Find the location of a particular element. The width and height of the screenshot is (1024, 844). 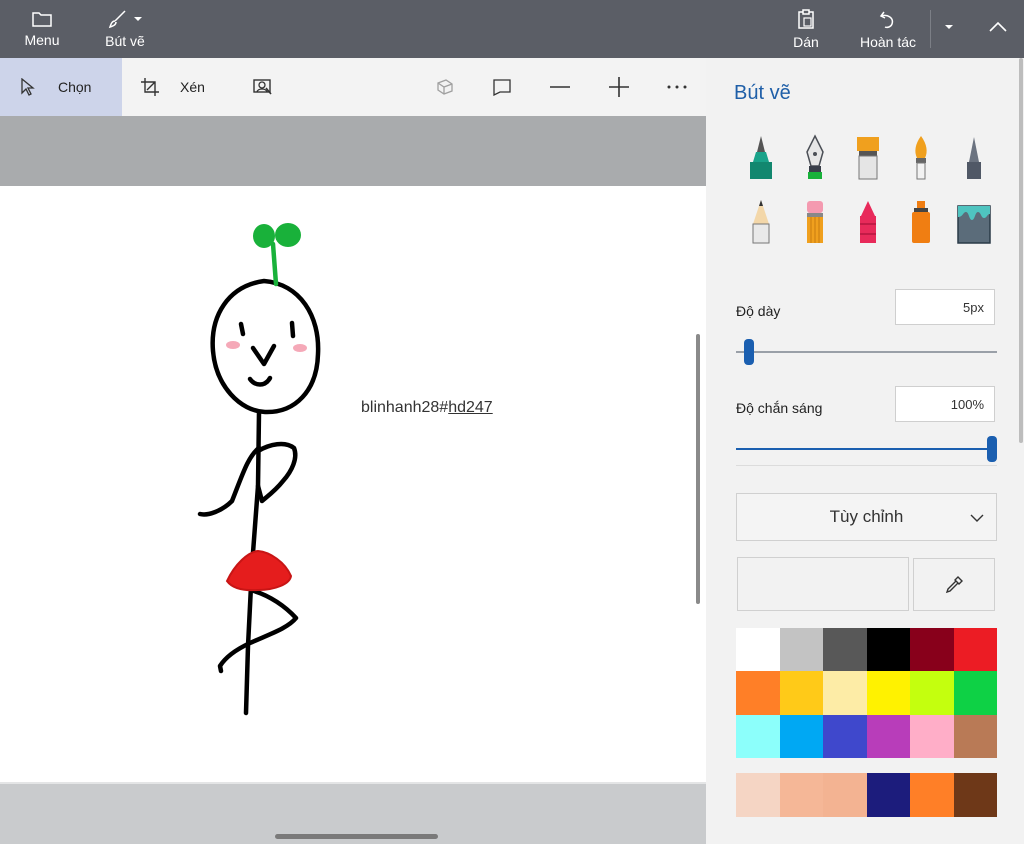

undo-label: Hoàn tác is located at coordinates (888, 42).